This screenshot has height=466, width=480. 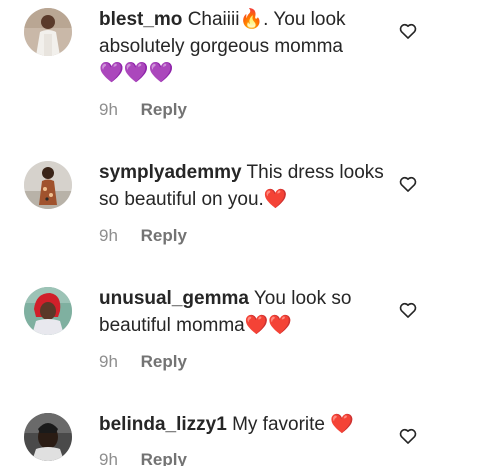 What do you see at coordinates (174, 298) in the screenshot?
I see `comment-username: unusual_gemma` at bounding box center [174, 298].